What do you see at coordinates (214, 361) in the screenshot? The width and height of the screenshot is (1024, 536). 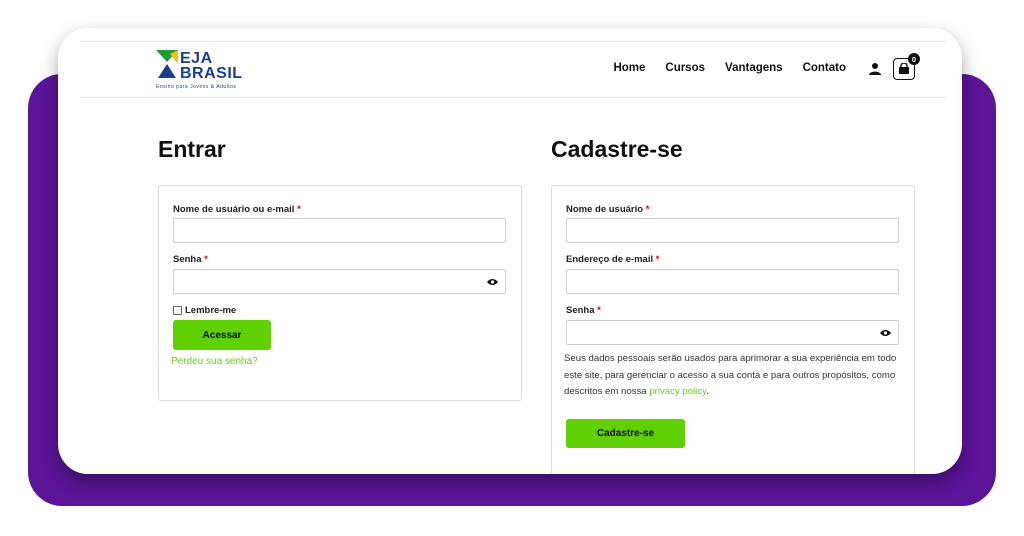 I see `lost-password-link: Perdeu sua senha?` at bounding box center [214, 361].